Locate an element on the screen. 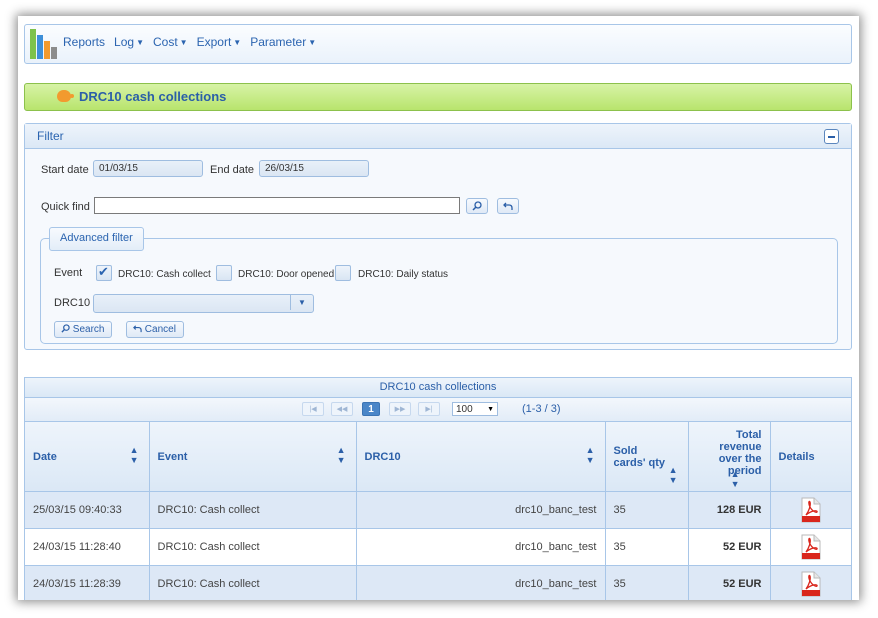 This screenshot has width=878, height=618. checkbox-cash-collect-label: DRC10: Cash collect is located at coordinates (164, 274).